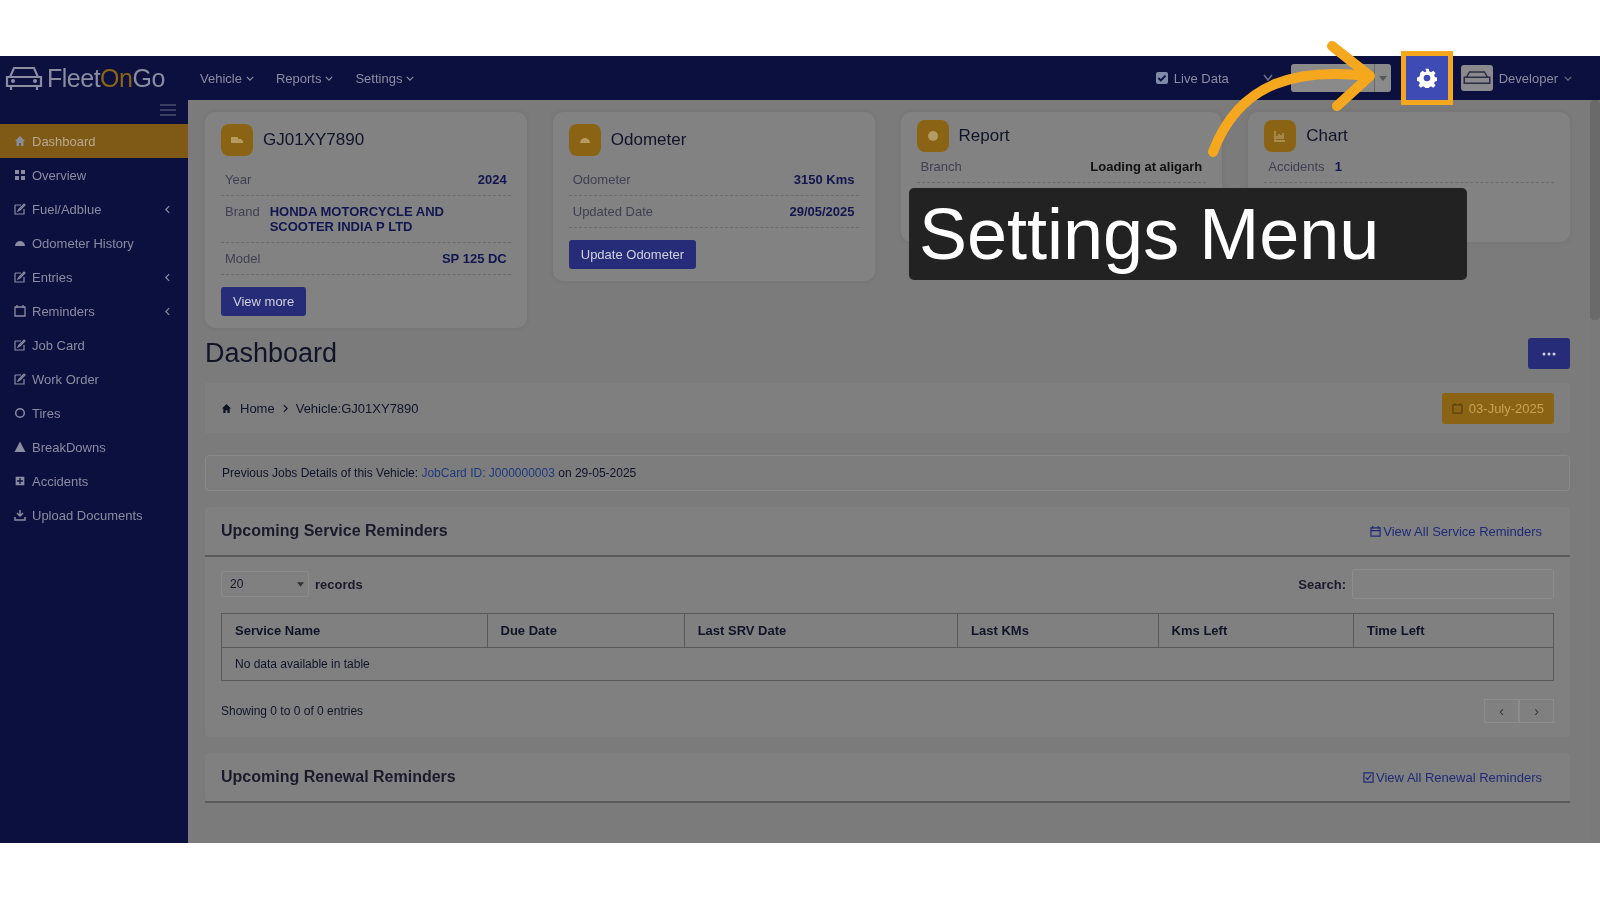 This screenshot has height=900, width=1600. I want to click on sidebar-item: Job Card, so click(94, 345).